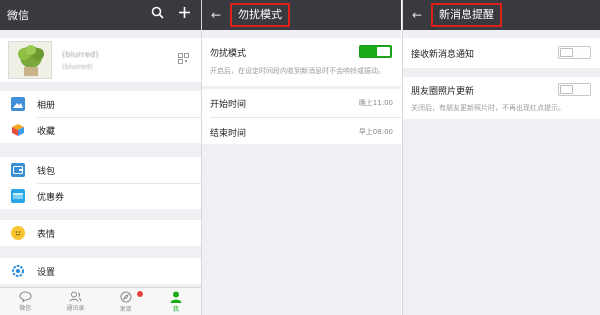  What do you see at coordinates (46, 272) in the screenshot?
I see `menu-label-settings: 设置` at bounding box center [46, 272].